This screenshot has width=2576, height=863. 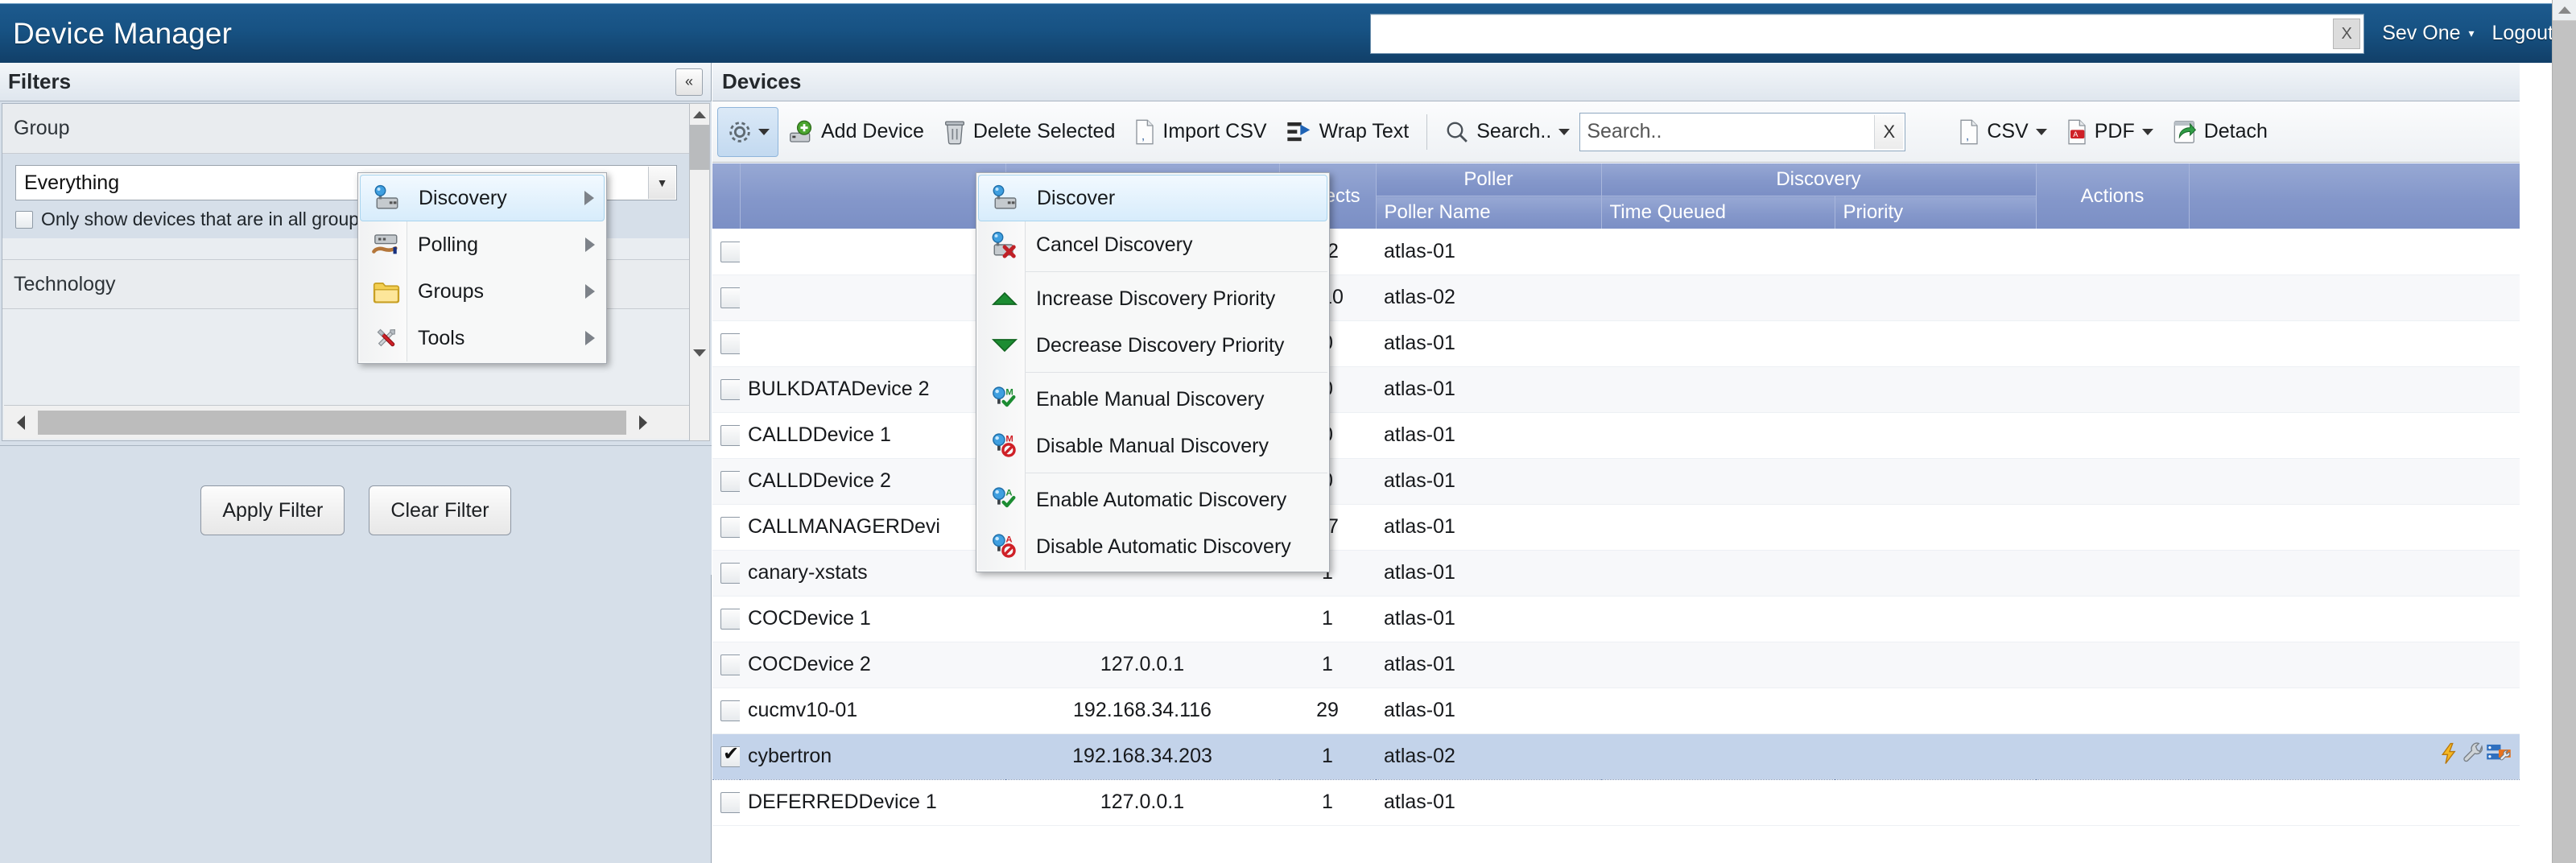 What do you see at coordinates (483, 244) in the screenshot?
I see `menu-item-polling: Polling` at bounding box center [483, 244].